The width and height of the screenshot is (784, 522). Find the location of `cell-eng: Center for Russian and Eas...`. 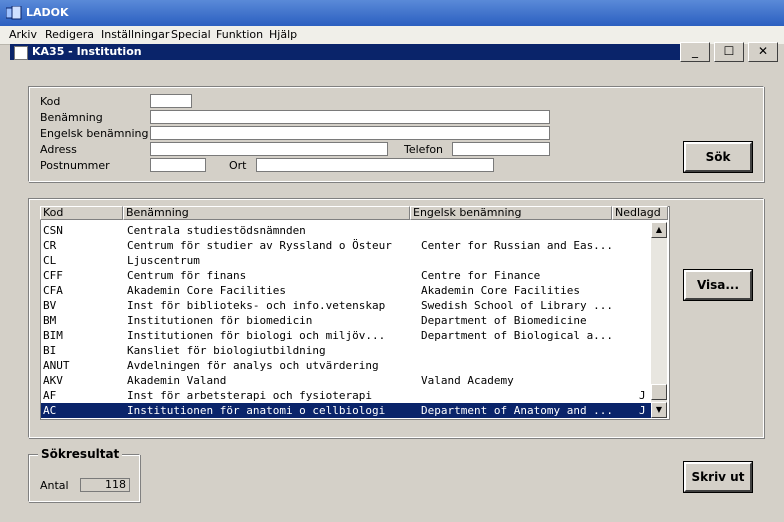

cell-eng: Center for Russian and Eas... is located at coordinates (517, 245).